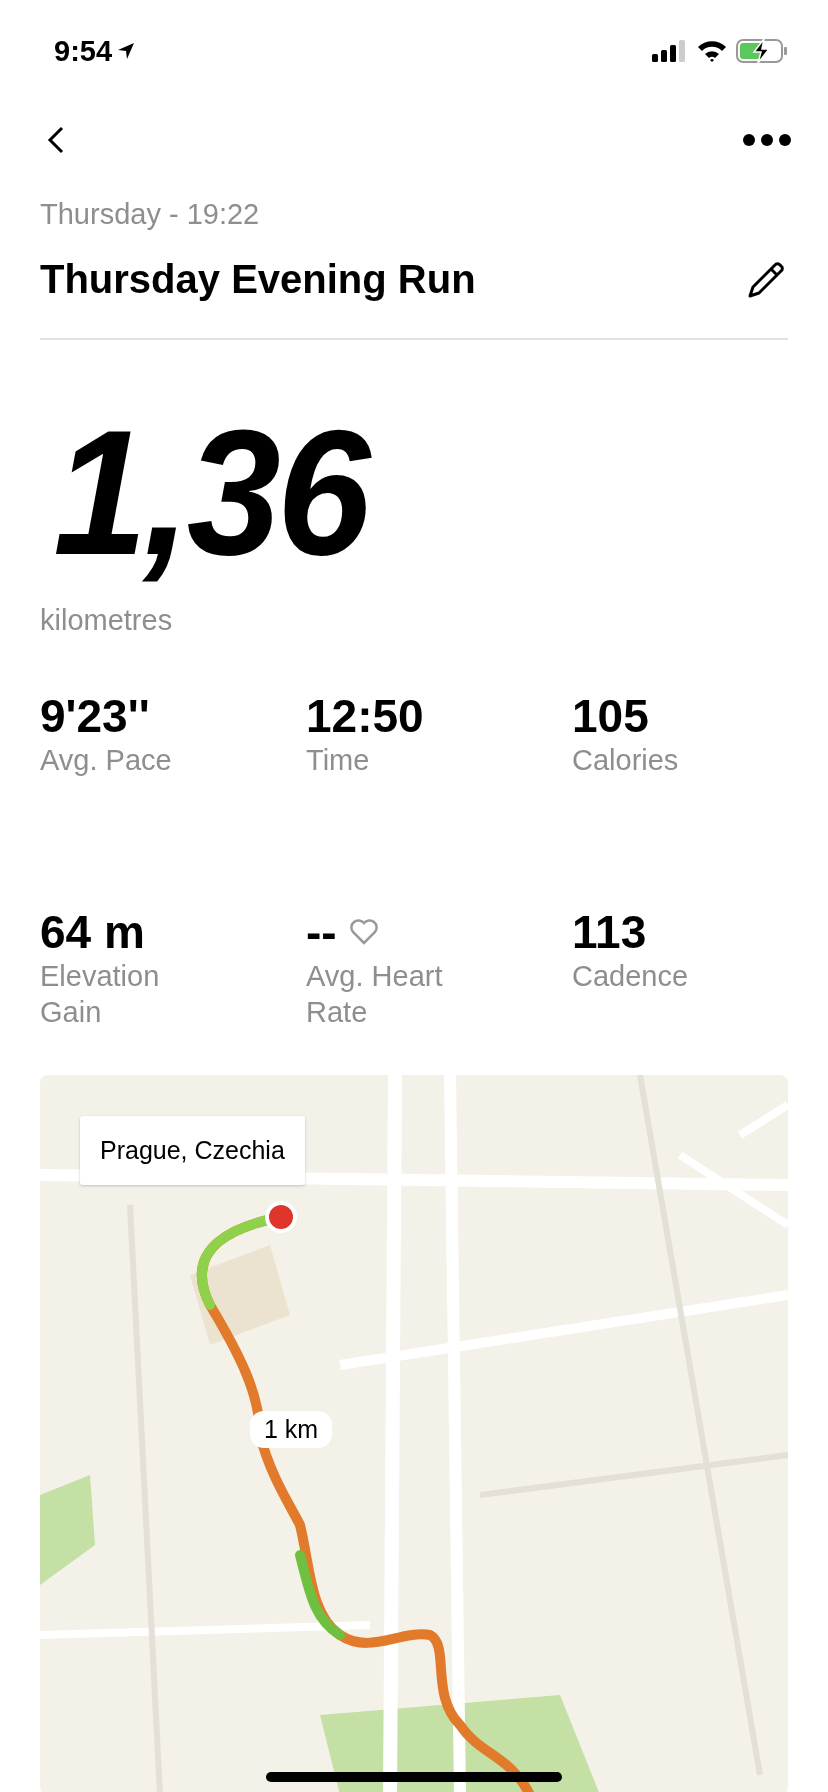 The width and height of the screenshot is (828, 1792). I want to click on stat-label: Elevation Gain, so click(100, 994).